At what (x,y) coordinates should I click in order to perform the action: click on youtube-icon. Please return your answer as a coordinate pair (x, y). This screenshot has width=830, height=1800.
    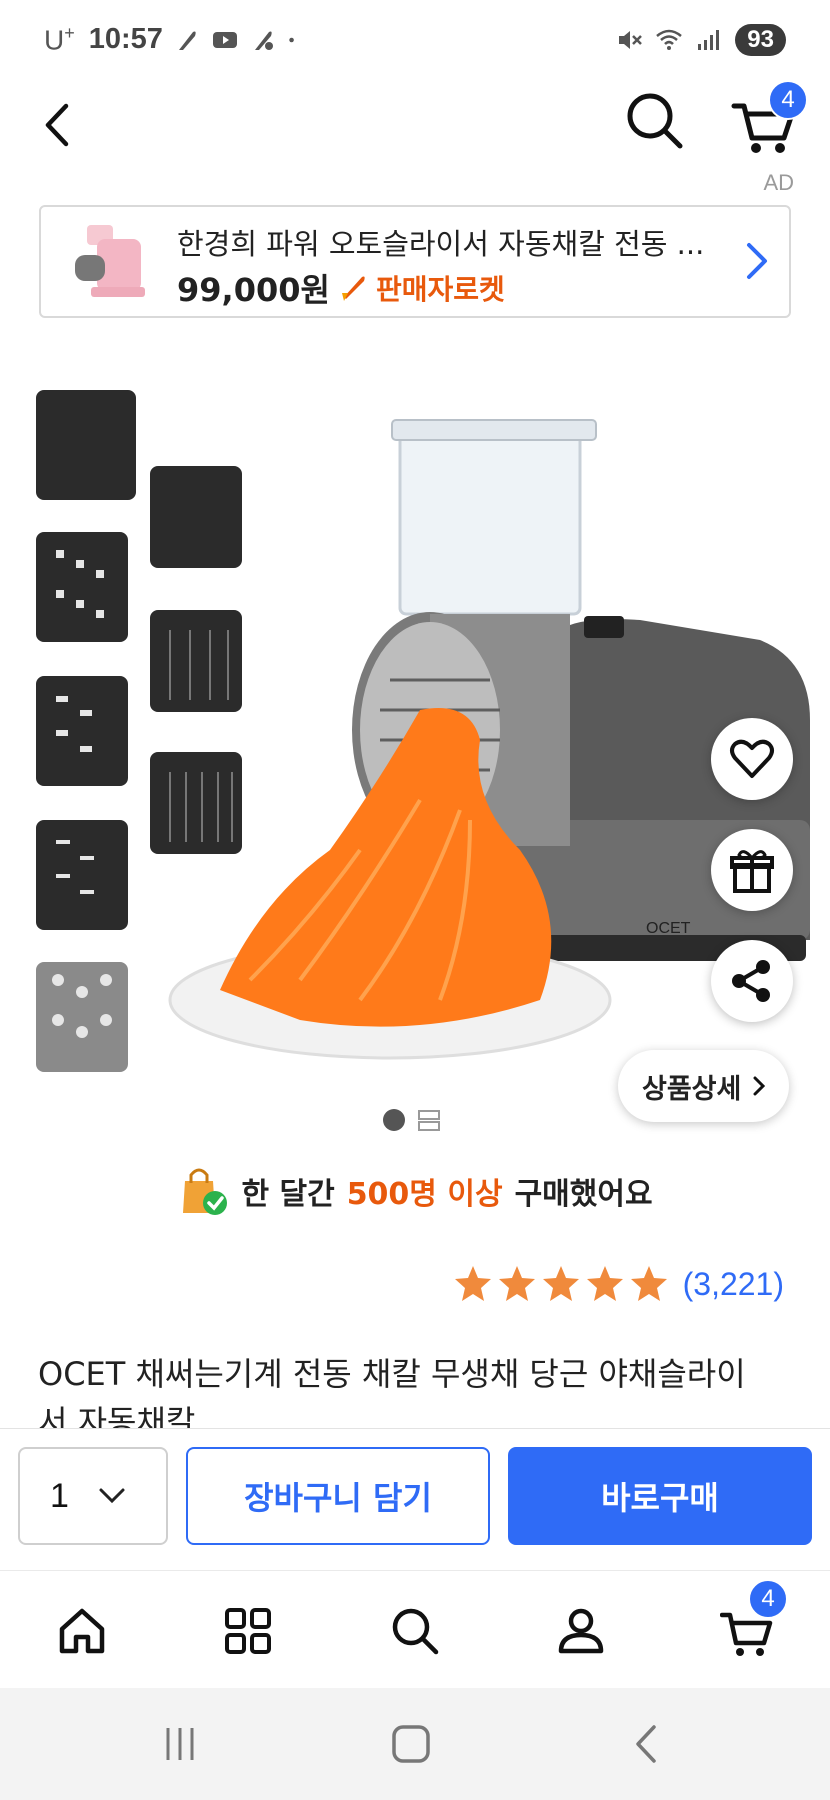
    Looking at the image, I should click on (224, 39).